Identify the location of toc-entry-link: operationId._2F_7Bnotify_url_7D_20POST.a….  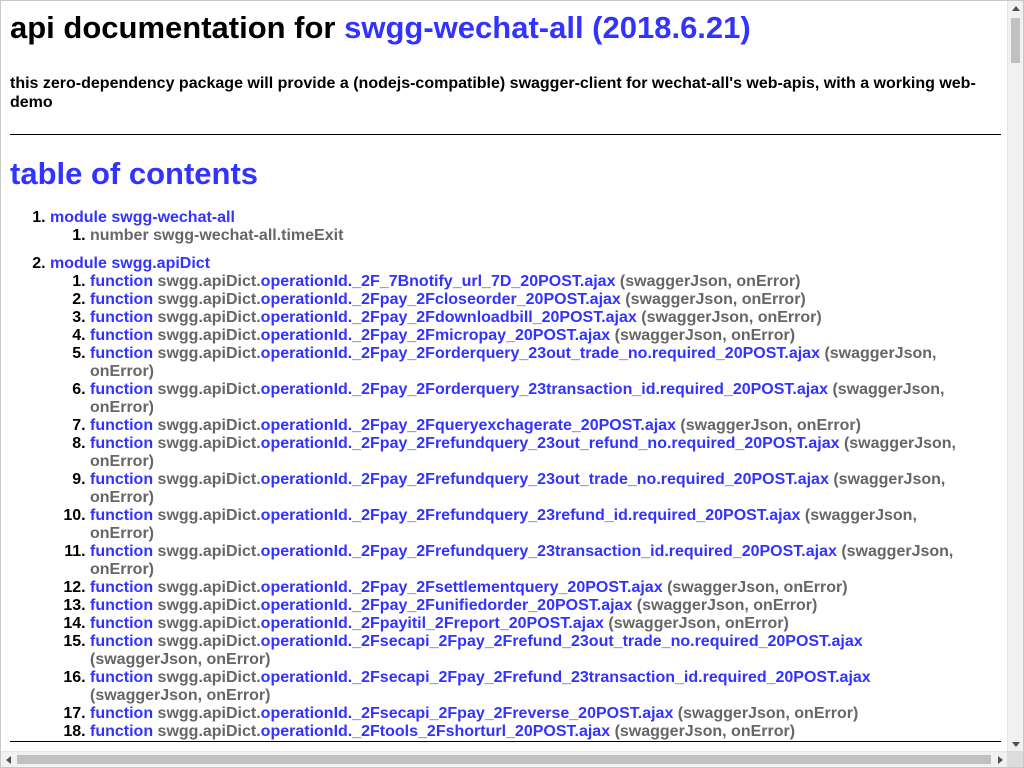
(438, 281).